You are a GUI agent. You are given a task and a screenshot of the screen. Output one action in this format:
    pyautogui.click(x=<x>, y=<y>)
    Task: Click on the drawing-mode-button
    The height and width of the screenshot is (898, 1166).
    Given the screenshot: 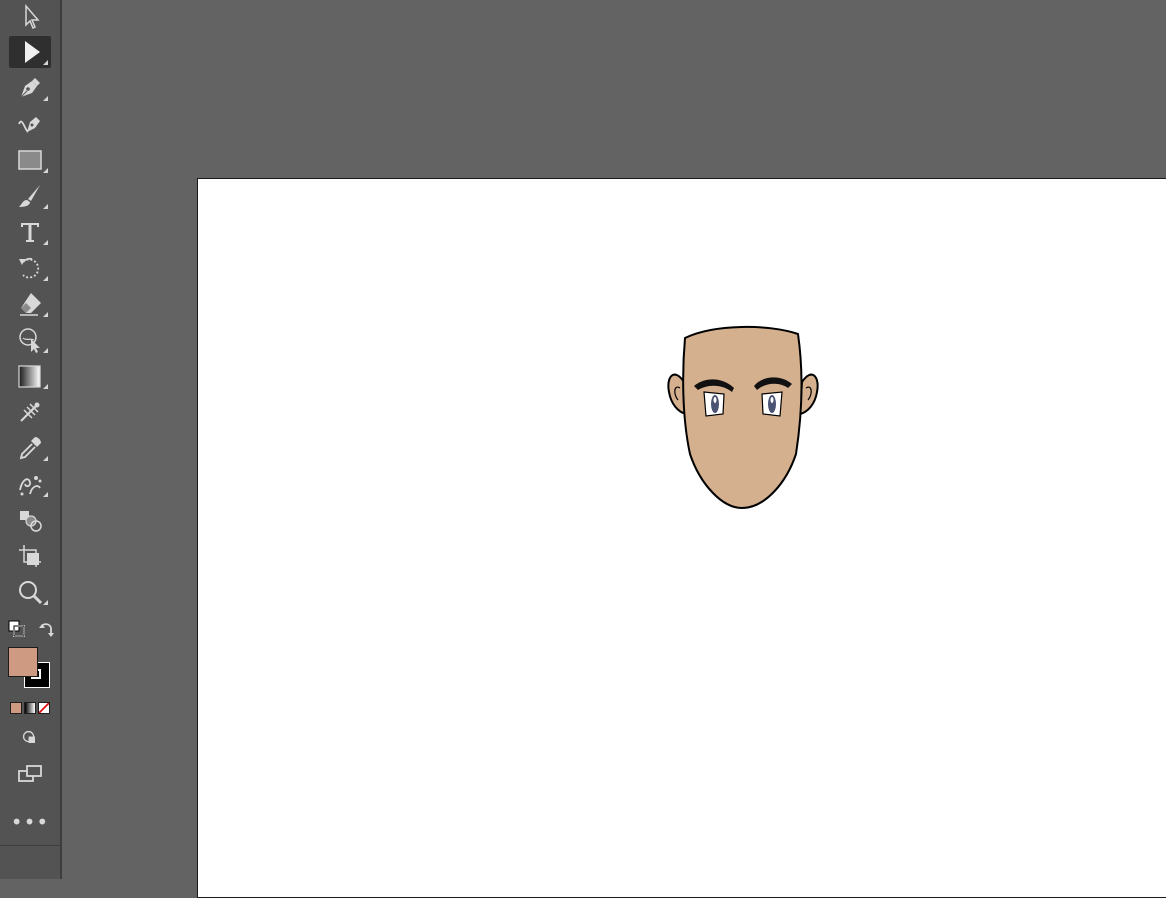 What is the action you would take?
    pyautogui.click(x=30, y=738)
    